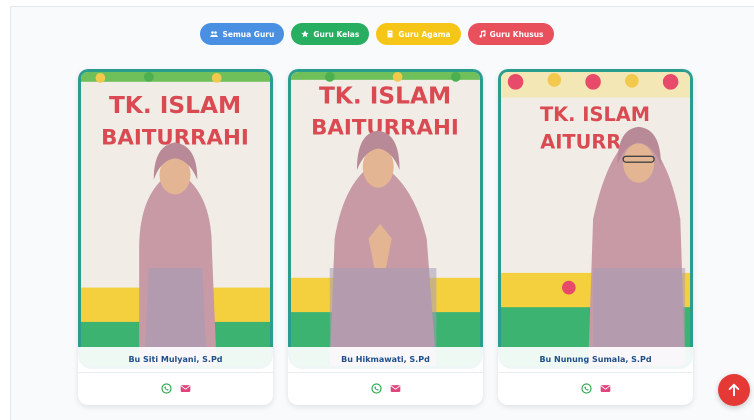 This screenshot has width=754, height=420. I want to click on teacher-name: Bu Hikmawati, S.Pd, so click(385, 360).